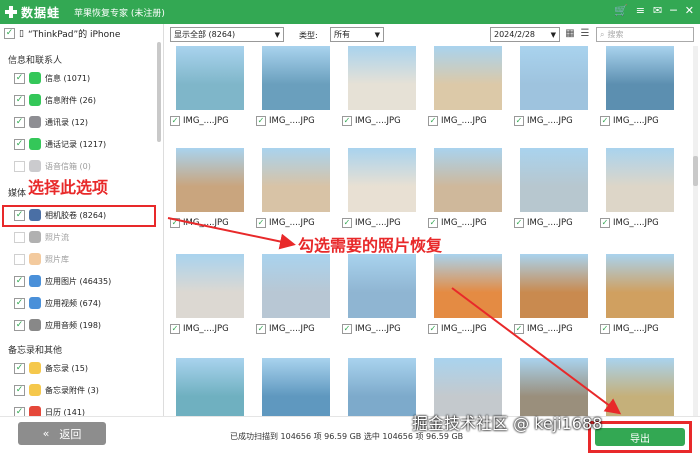 This screenshot has height=453, width=700. What do you see at coordinates (536, 351) in the screenshot?
I see `arrow-to-export` at bounding box center [536, 351].